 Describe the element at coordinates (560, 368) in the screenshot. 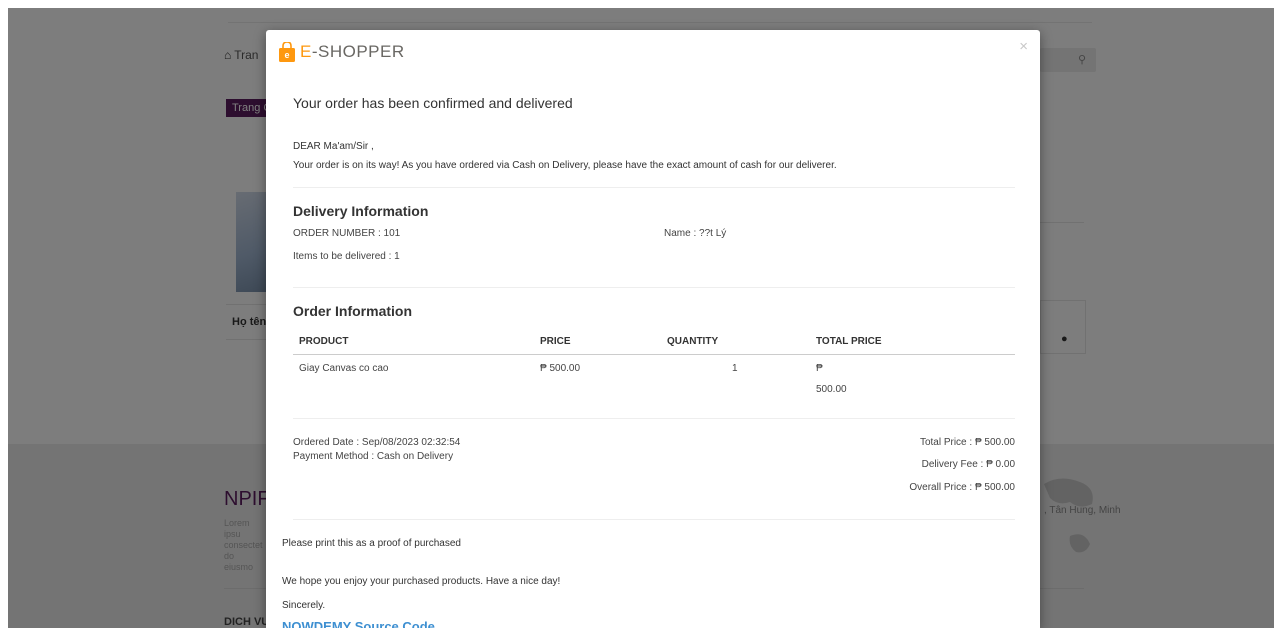

I see `product-price: ₱ 500.00` at that location.